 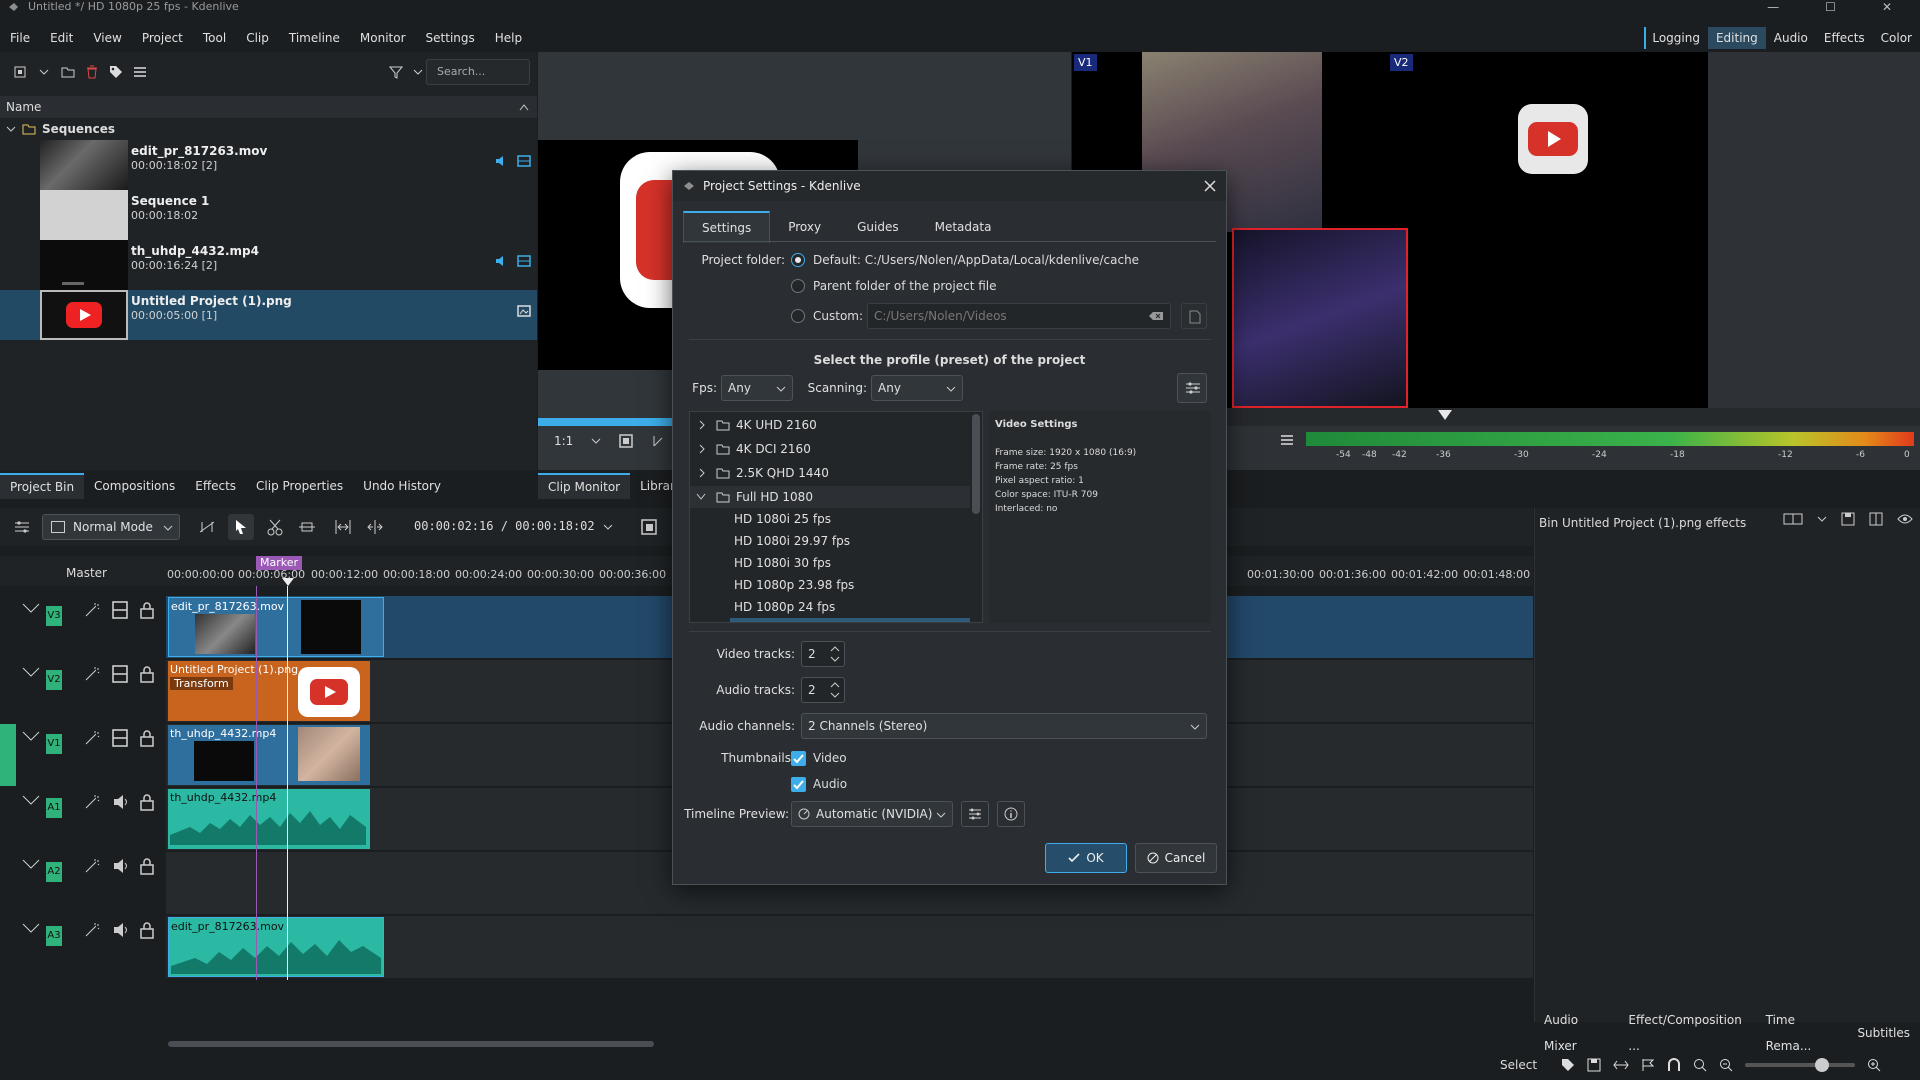 What do you see at coordinates (418, 72) in the screenshot?
I see `filter-chevron-icon` at bounding box center [418, 72].